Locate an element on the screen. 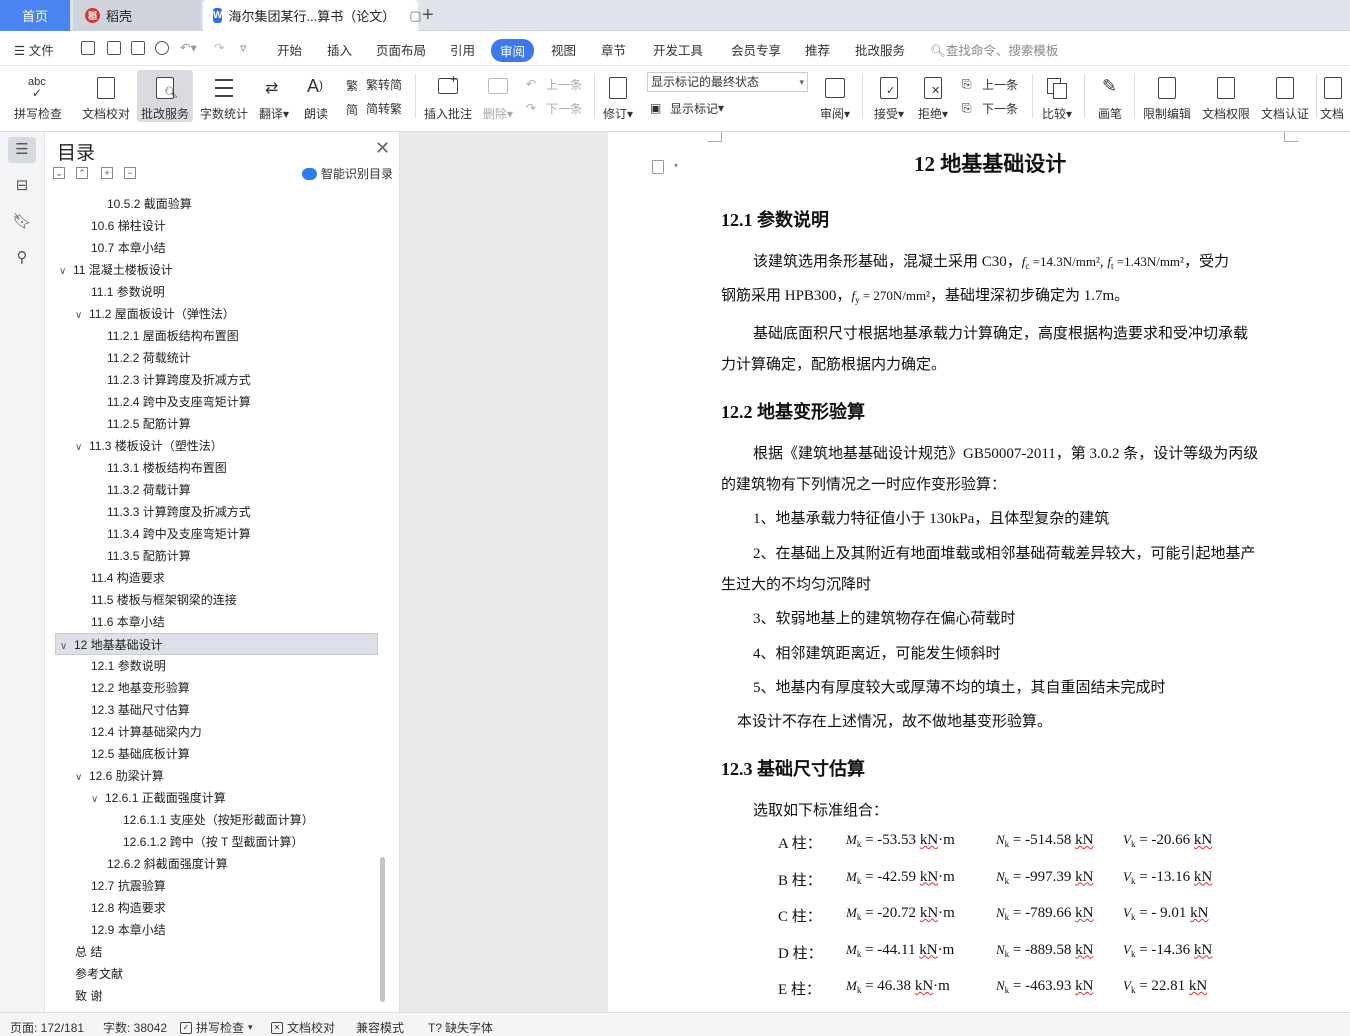 This screenshot has width=1350, height=1036. toc-item: 12.4 计算基础梁内力 is located at coordinates (146, 732).